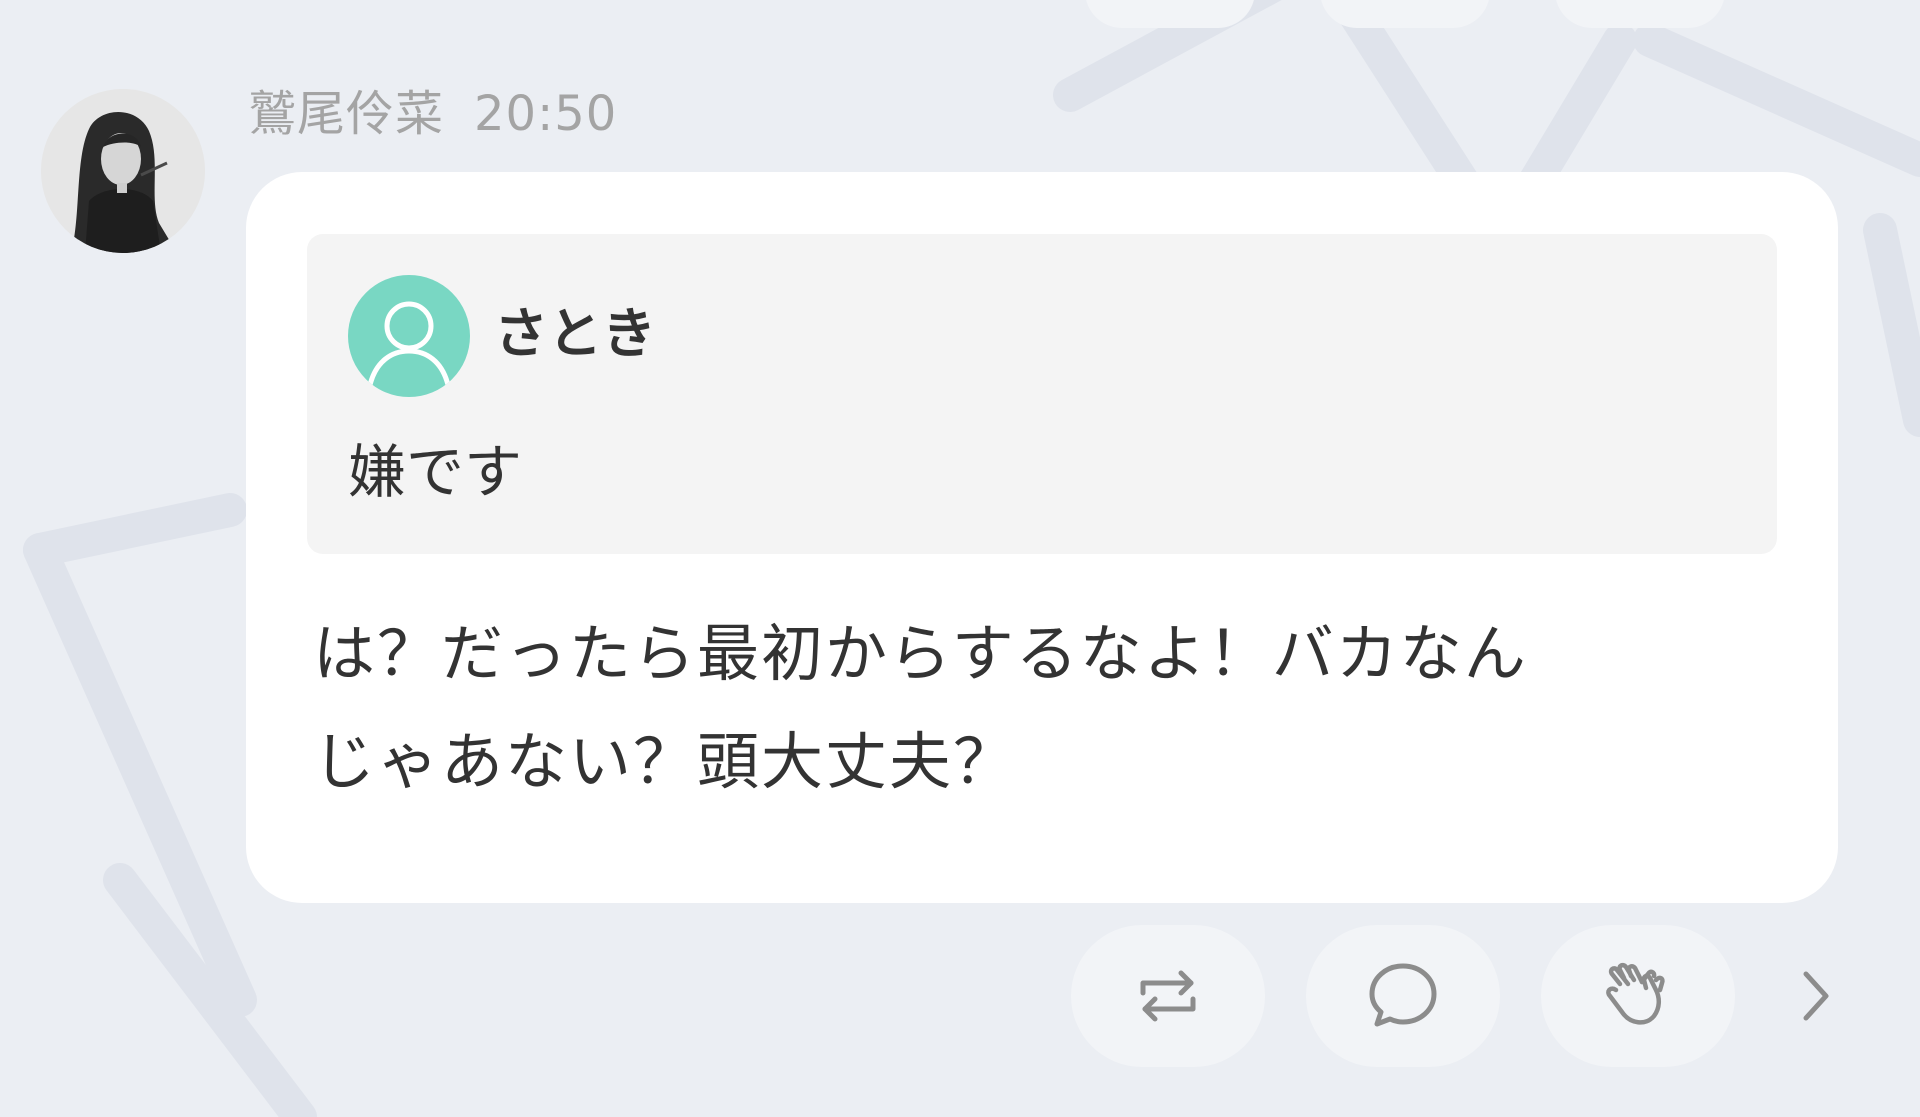 The image size is (1920, 1117). I want to click on default-user-icon, so click(409, 343).